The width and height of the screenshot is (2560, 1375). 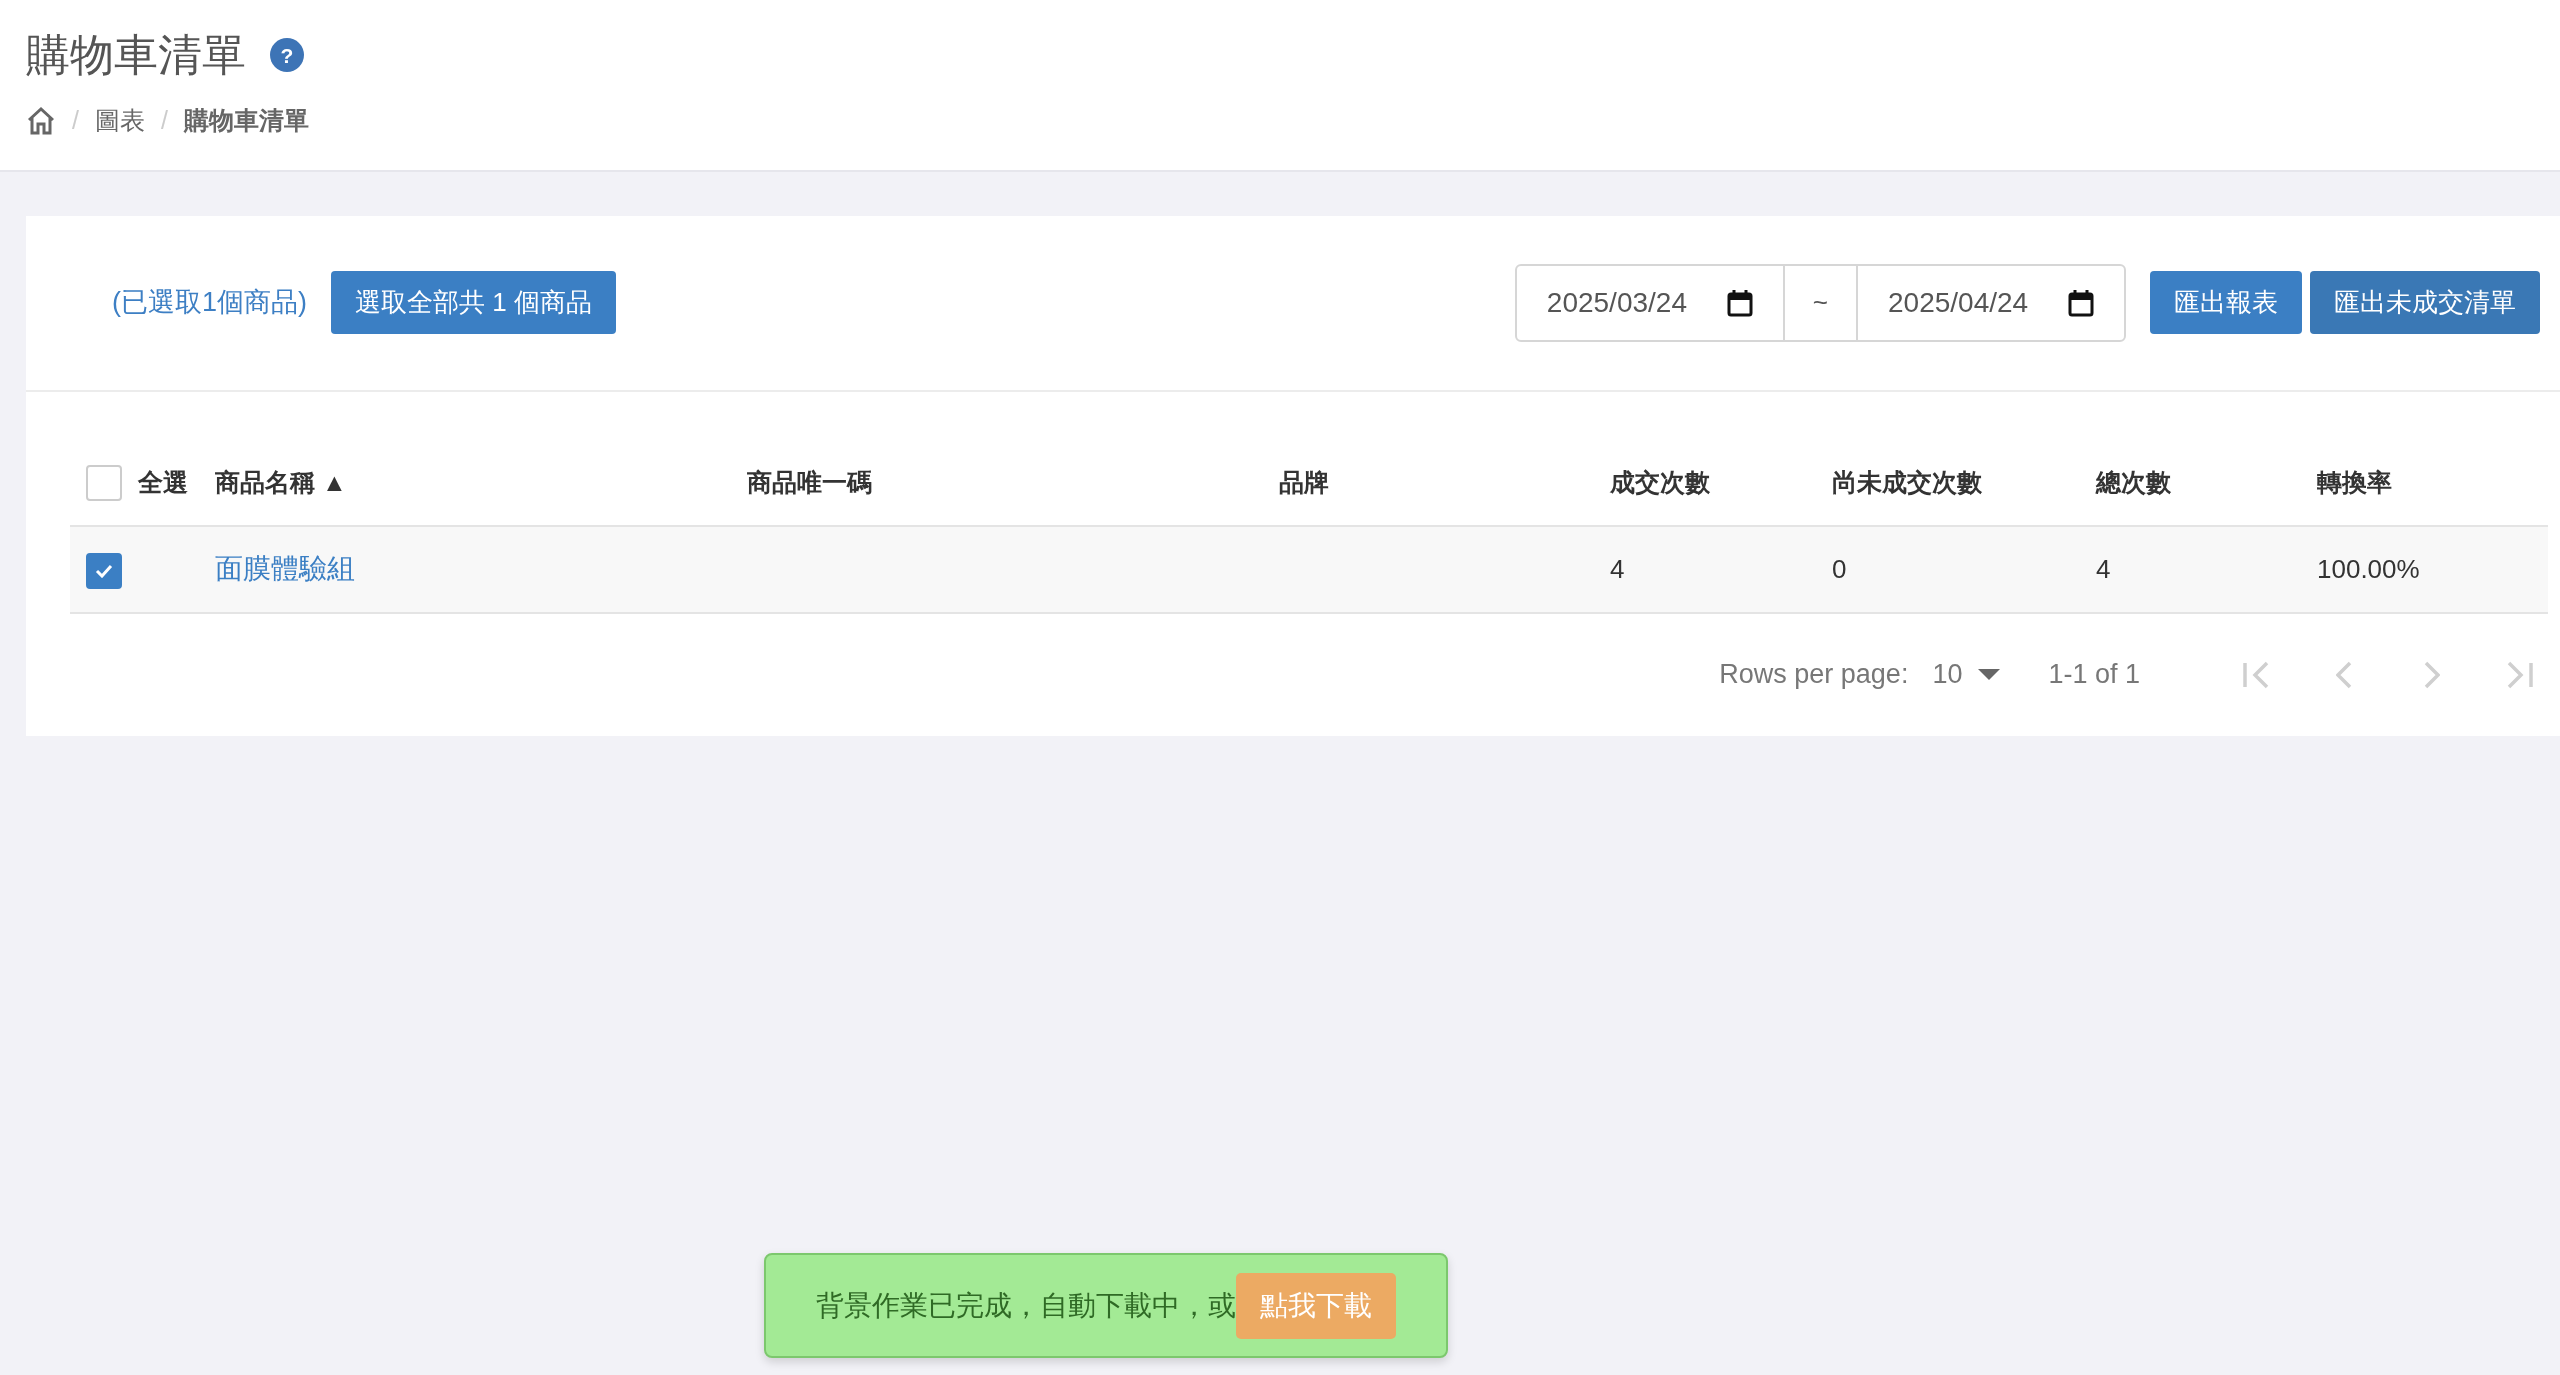 I want to click on breadcrumb-link: 圖表, so click(x=119, y=121).